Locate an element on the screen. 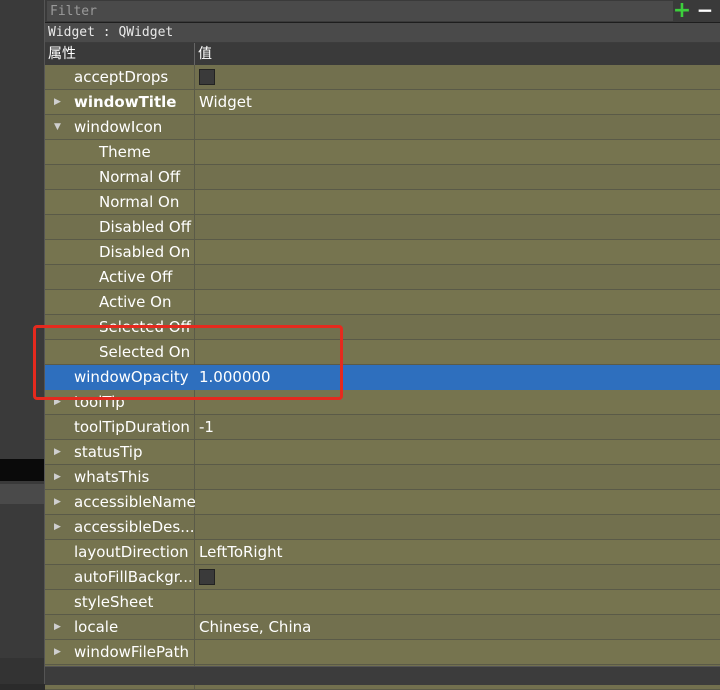 This screenshot has width=720, height=690. property-name: windowOpacity is located at coordinates (131, 377).